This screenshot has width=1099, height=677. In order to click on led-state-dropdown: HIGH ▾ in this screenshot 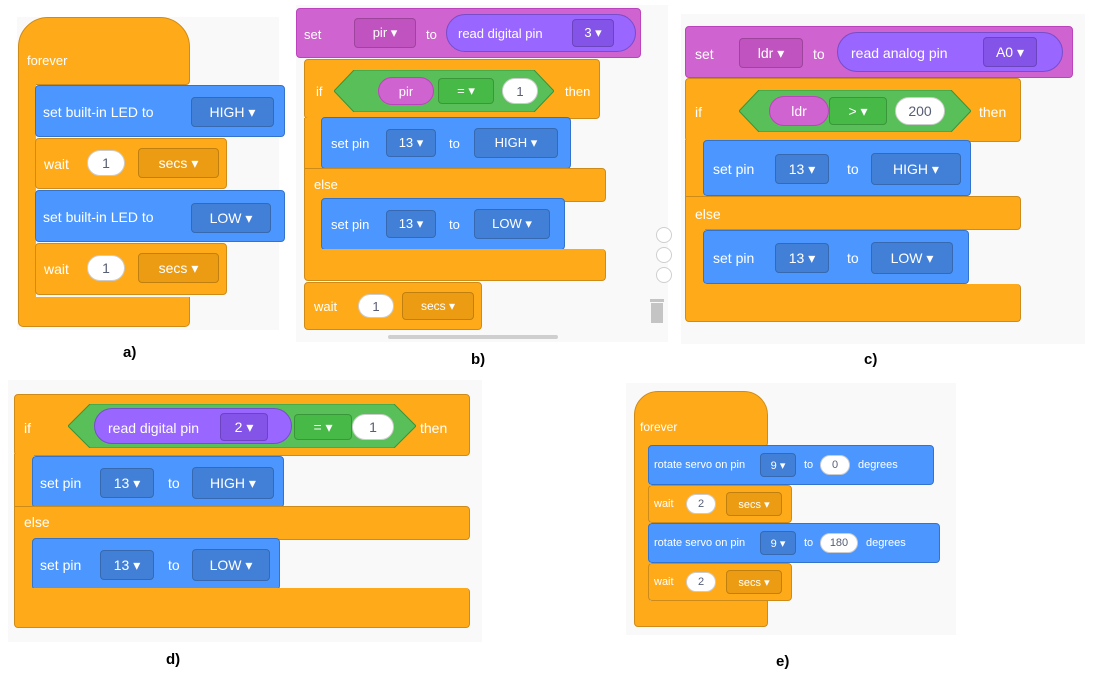, I will do `click(232, 112)`.